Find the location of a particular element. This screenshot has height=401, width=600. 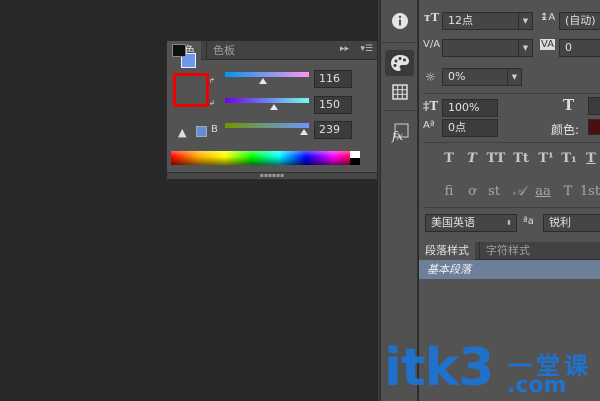

fx-styles-icon: fx is located at coordinates (399, 133).